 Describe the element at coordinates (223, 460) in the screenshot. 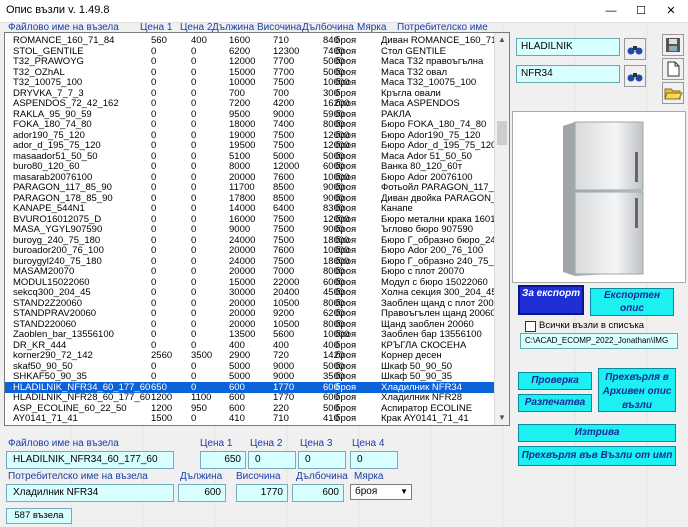

I see `price1-input: 650` at that location.